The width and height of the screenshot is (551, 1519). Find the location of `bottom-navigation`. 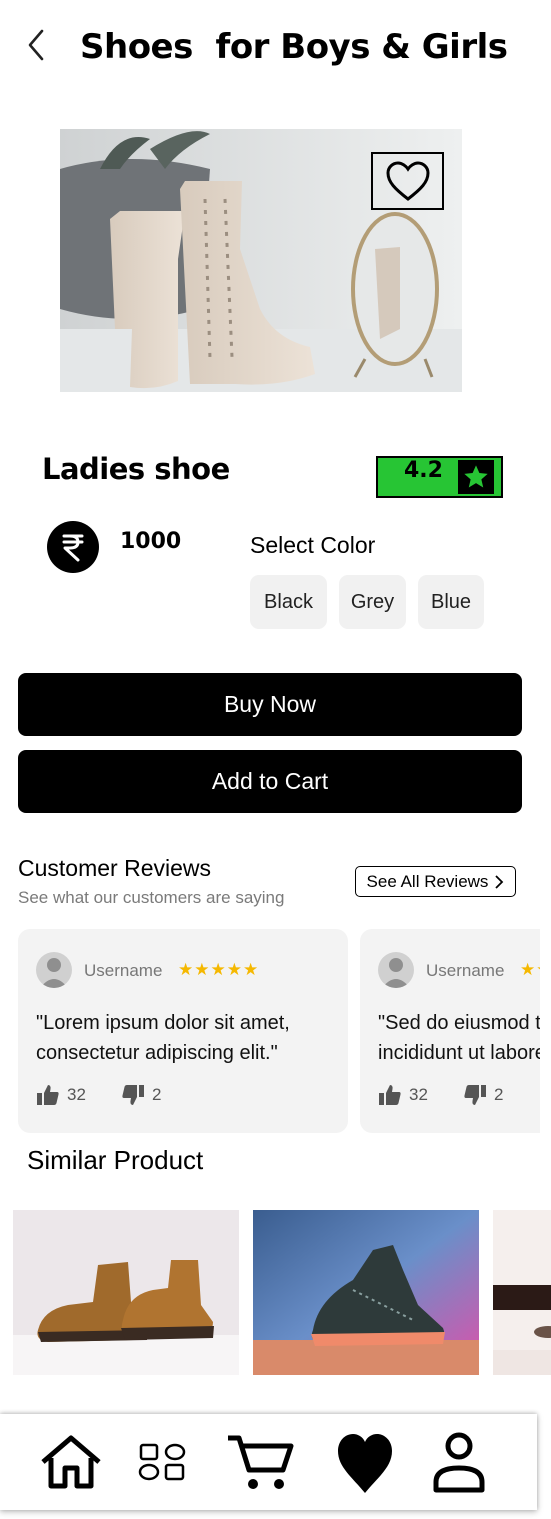

bottom-navigation is located at coordinates (268, 1462).